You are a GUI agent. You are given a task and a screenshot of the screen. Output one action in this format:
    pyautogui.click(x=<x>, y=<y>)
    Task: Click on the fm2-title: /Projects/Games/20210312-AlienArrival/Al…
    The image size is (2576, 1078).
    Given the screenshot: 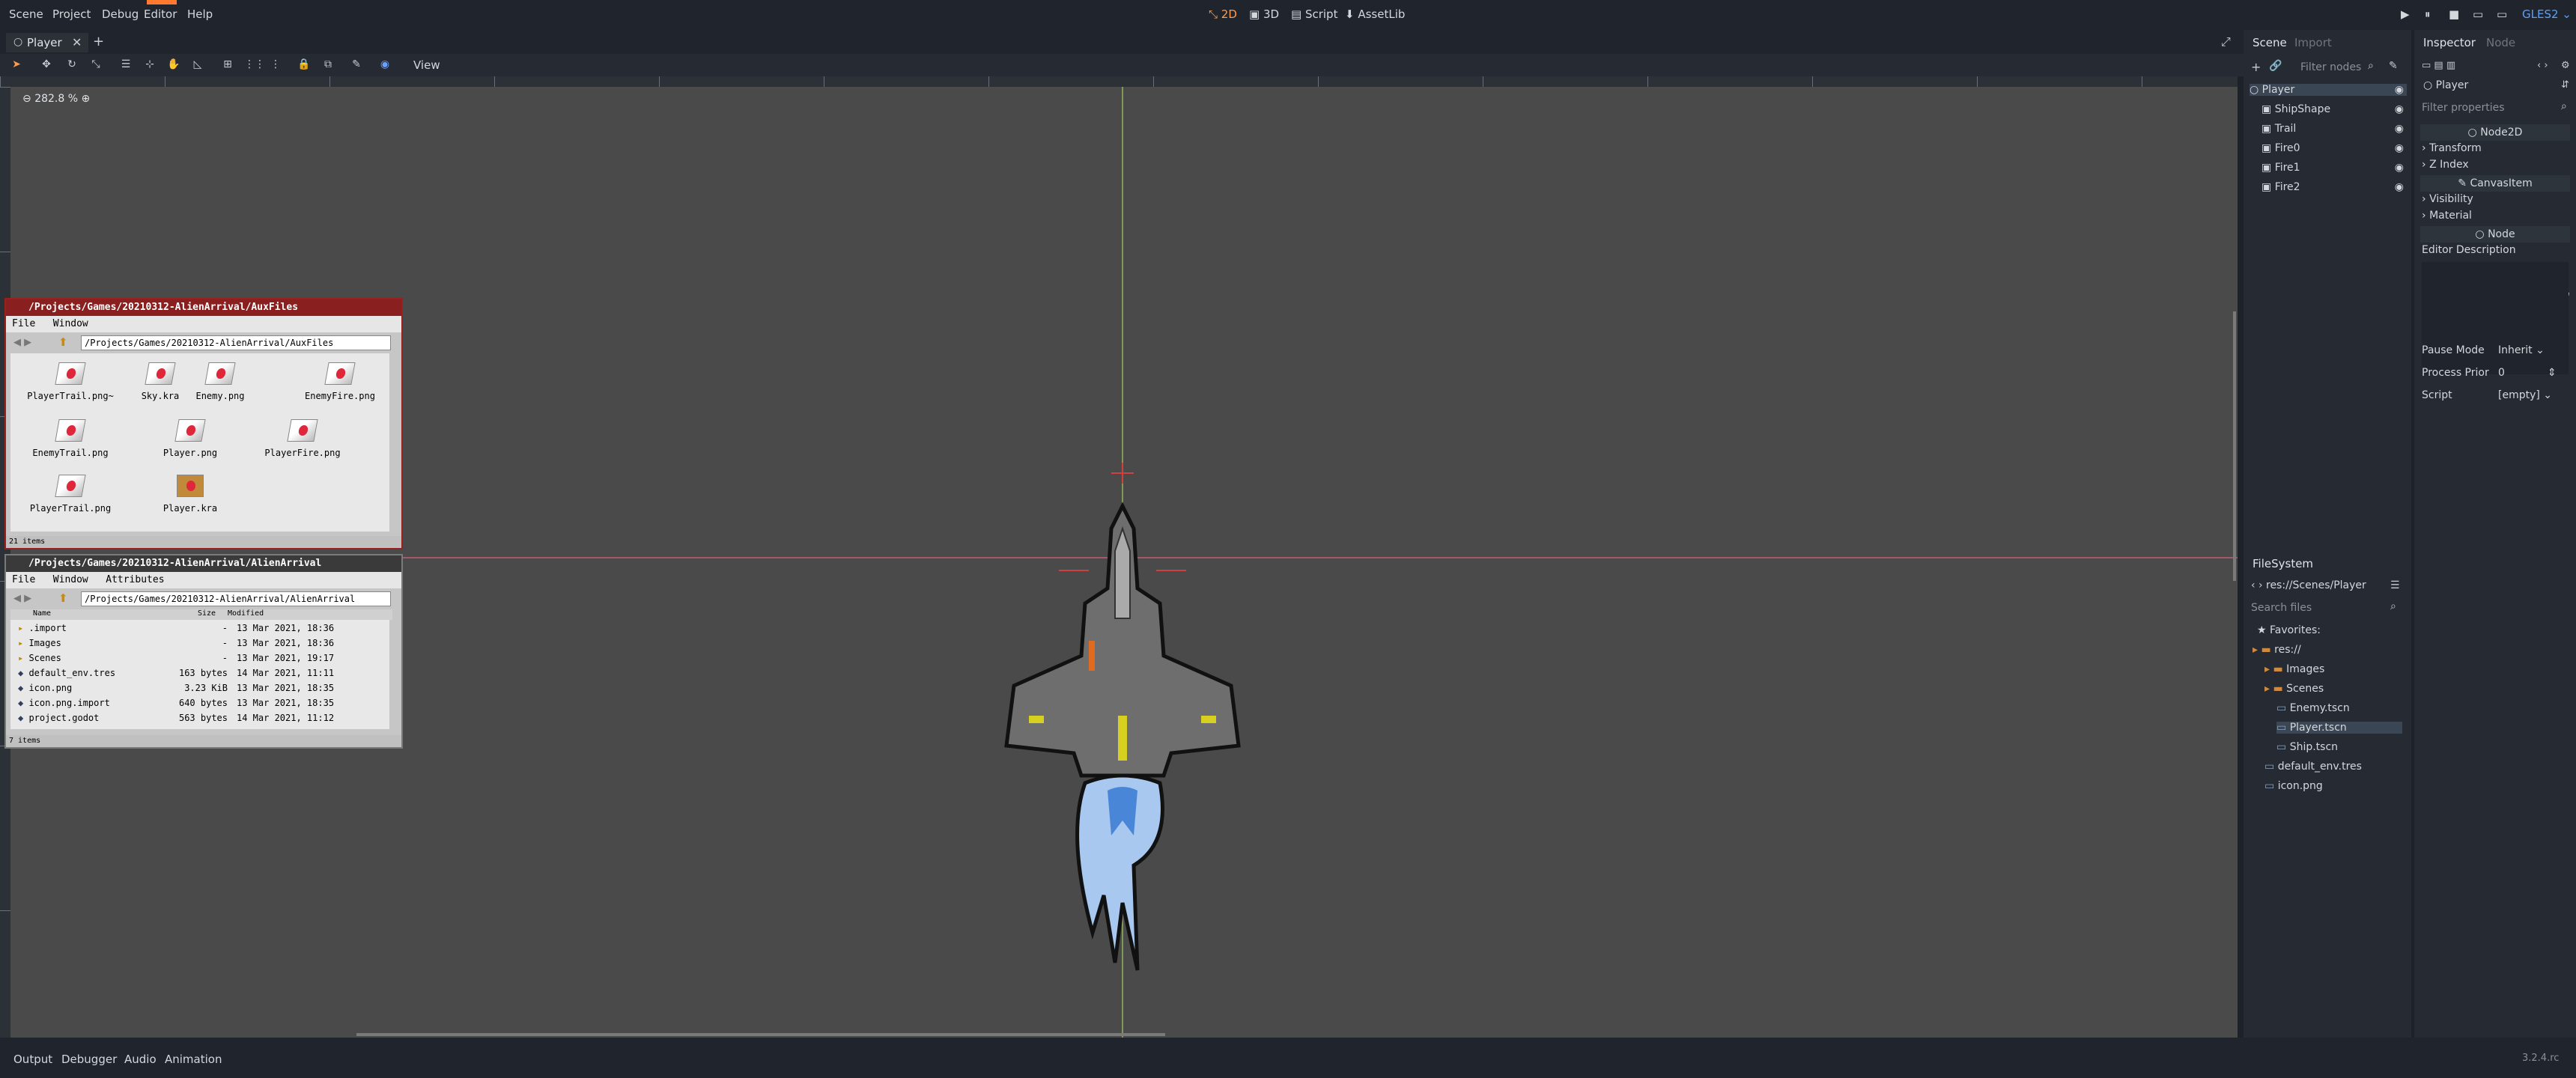 What is the action you would take?
    pyautogui.click(x=203, y=563)
    